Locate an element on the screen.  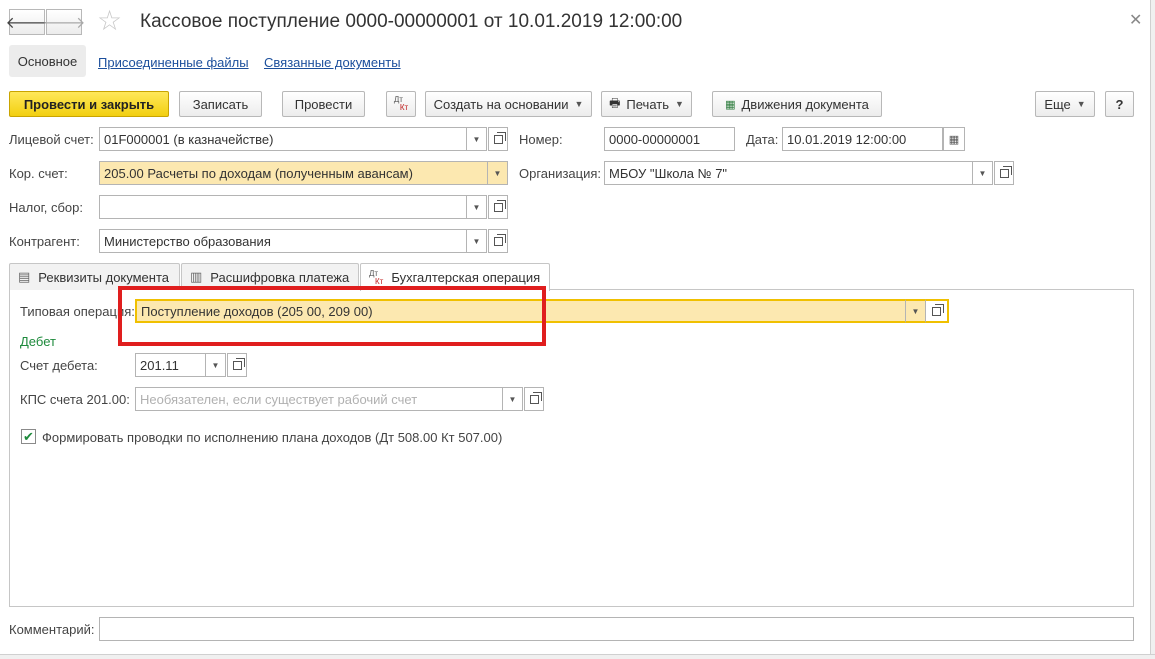
counterparty-dropdown: ▼ is located at coordinates (477, 241).